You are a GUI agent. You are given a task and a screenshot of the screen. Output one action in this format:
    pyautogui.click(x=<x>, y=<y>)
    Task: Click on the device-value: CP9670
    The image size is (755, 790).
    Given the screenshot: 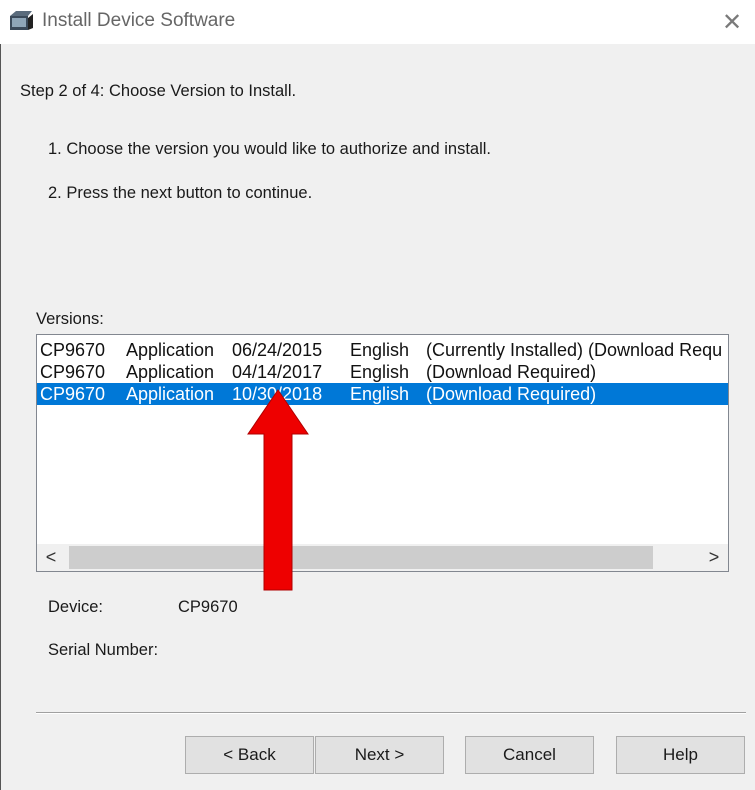 What is the action you would take?
    pyautogui.click(x=208, y=607)
    